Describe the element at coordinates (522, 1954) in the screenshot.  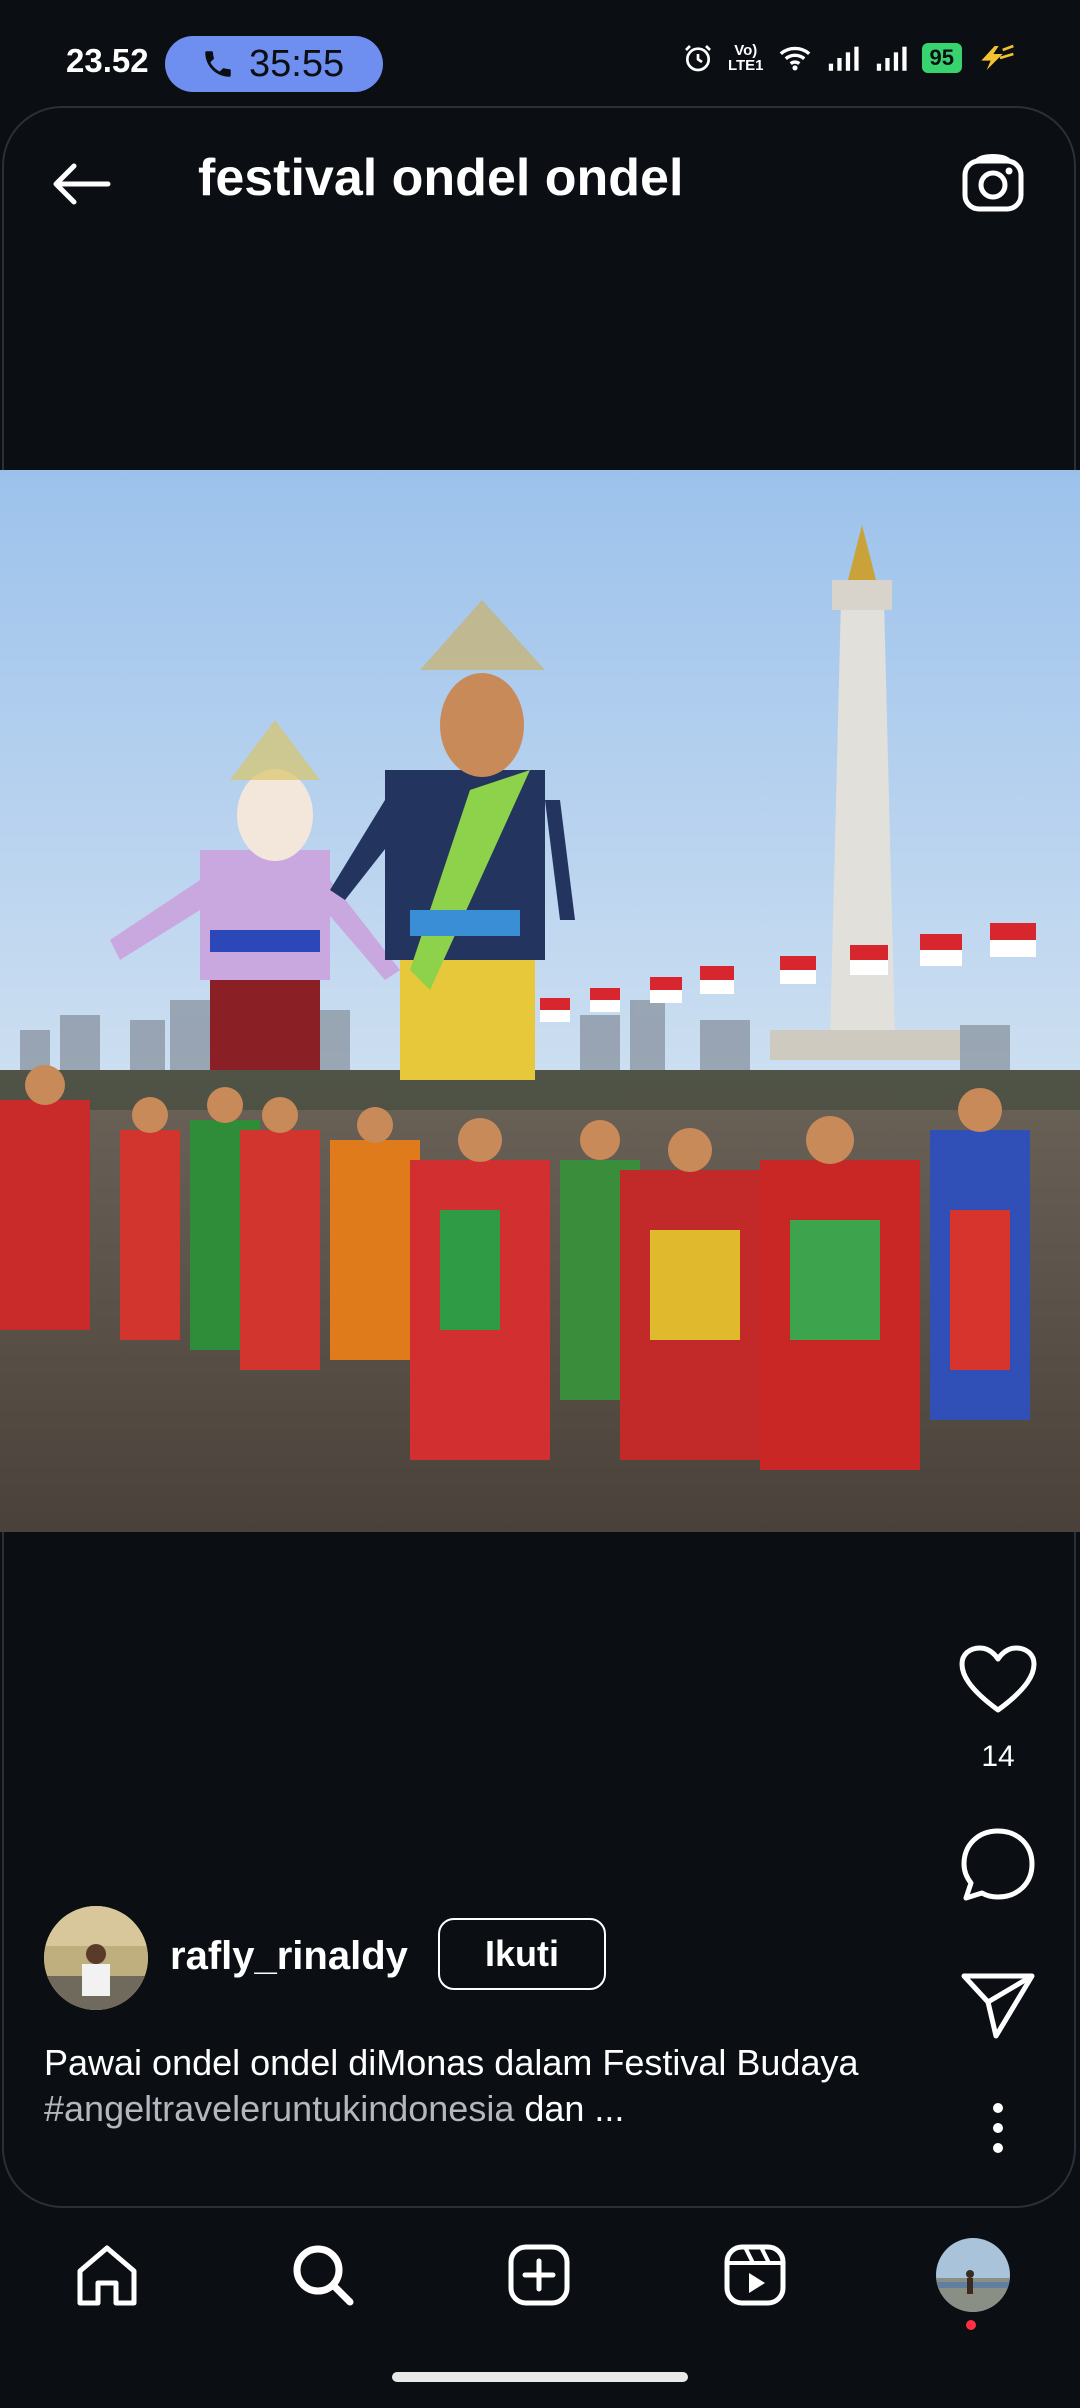
I see `follow-button: Ikuti` at that location.